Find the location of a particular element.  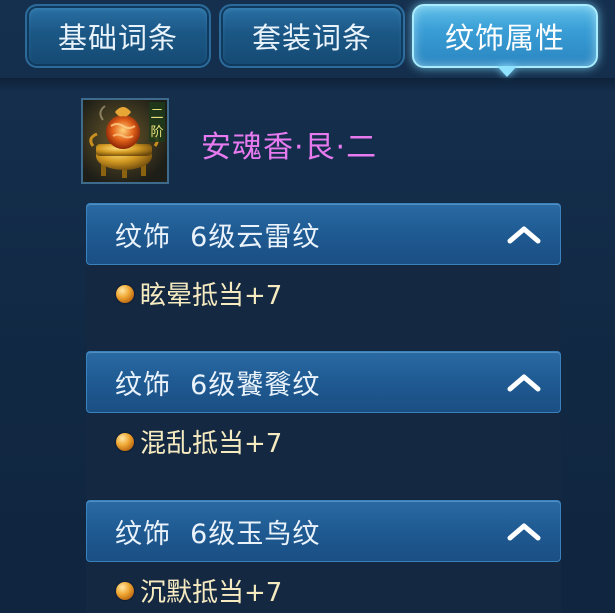

tab-label: 基础词条 is located at coordinates (117, 38).